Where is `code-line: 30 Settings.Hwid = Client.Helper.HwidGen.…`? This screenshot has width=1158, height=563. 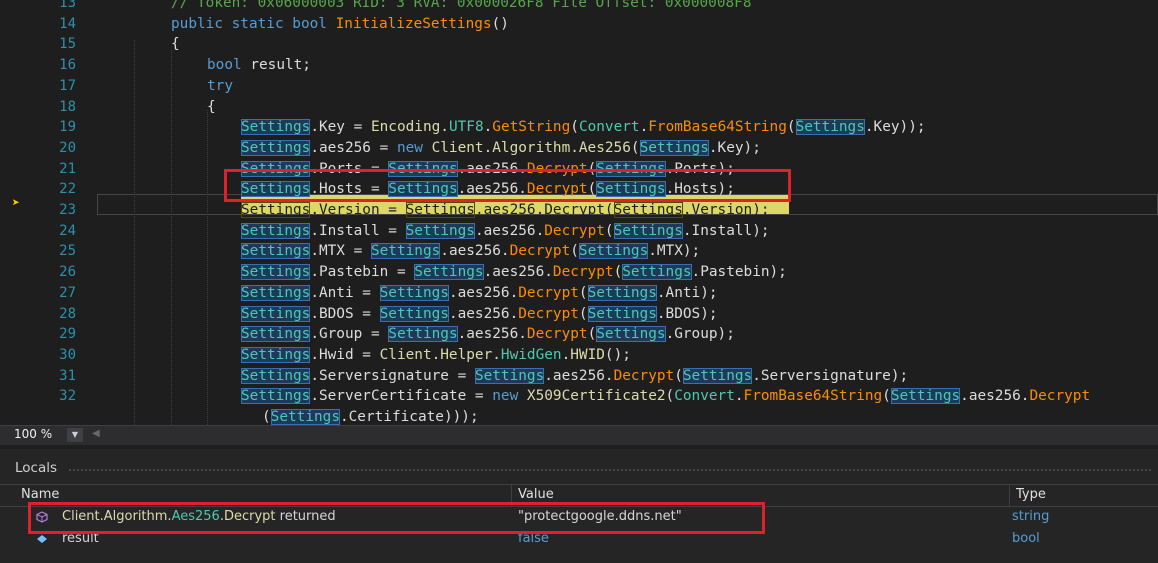 code-line: 30 Settings.Hwid = Client.Helper.HwidGen.… is located at coordinates (579, 355).